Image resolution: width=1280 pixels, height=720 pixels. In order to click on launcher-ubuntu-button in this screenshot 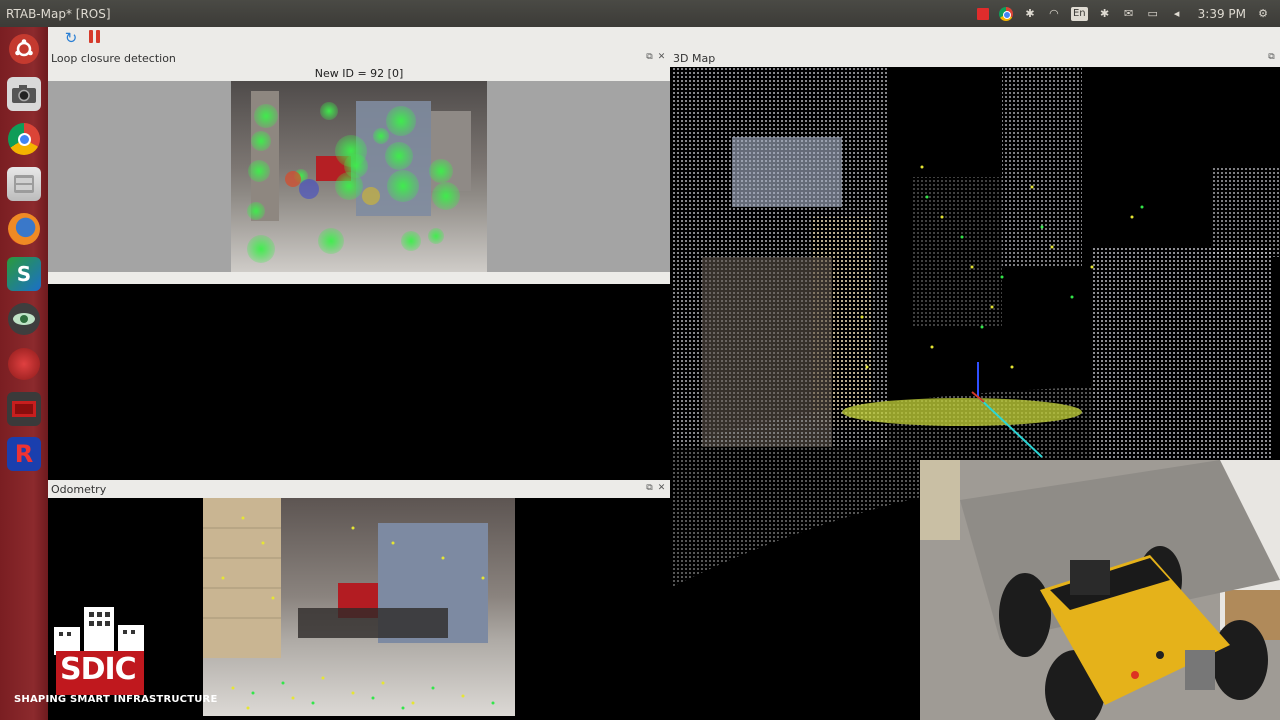, I will do `click(24, 49)`.